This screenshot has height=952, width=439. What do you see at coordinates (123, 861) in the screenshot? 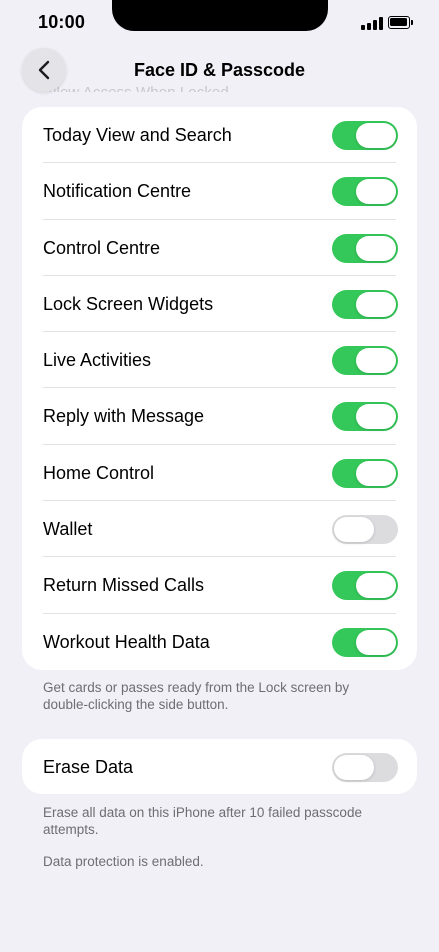
I see `data-protection-note: Data protection is enabled.` at bounding box center [123, 861].